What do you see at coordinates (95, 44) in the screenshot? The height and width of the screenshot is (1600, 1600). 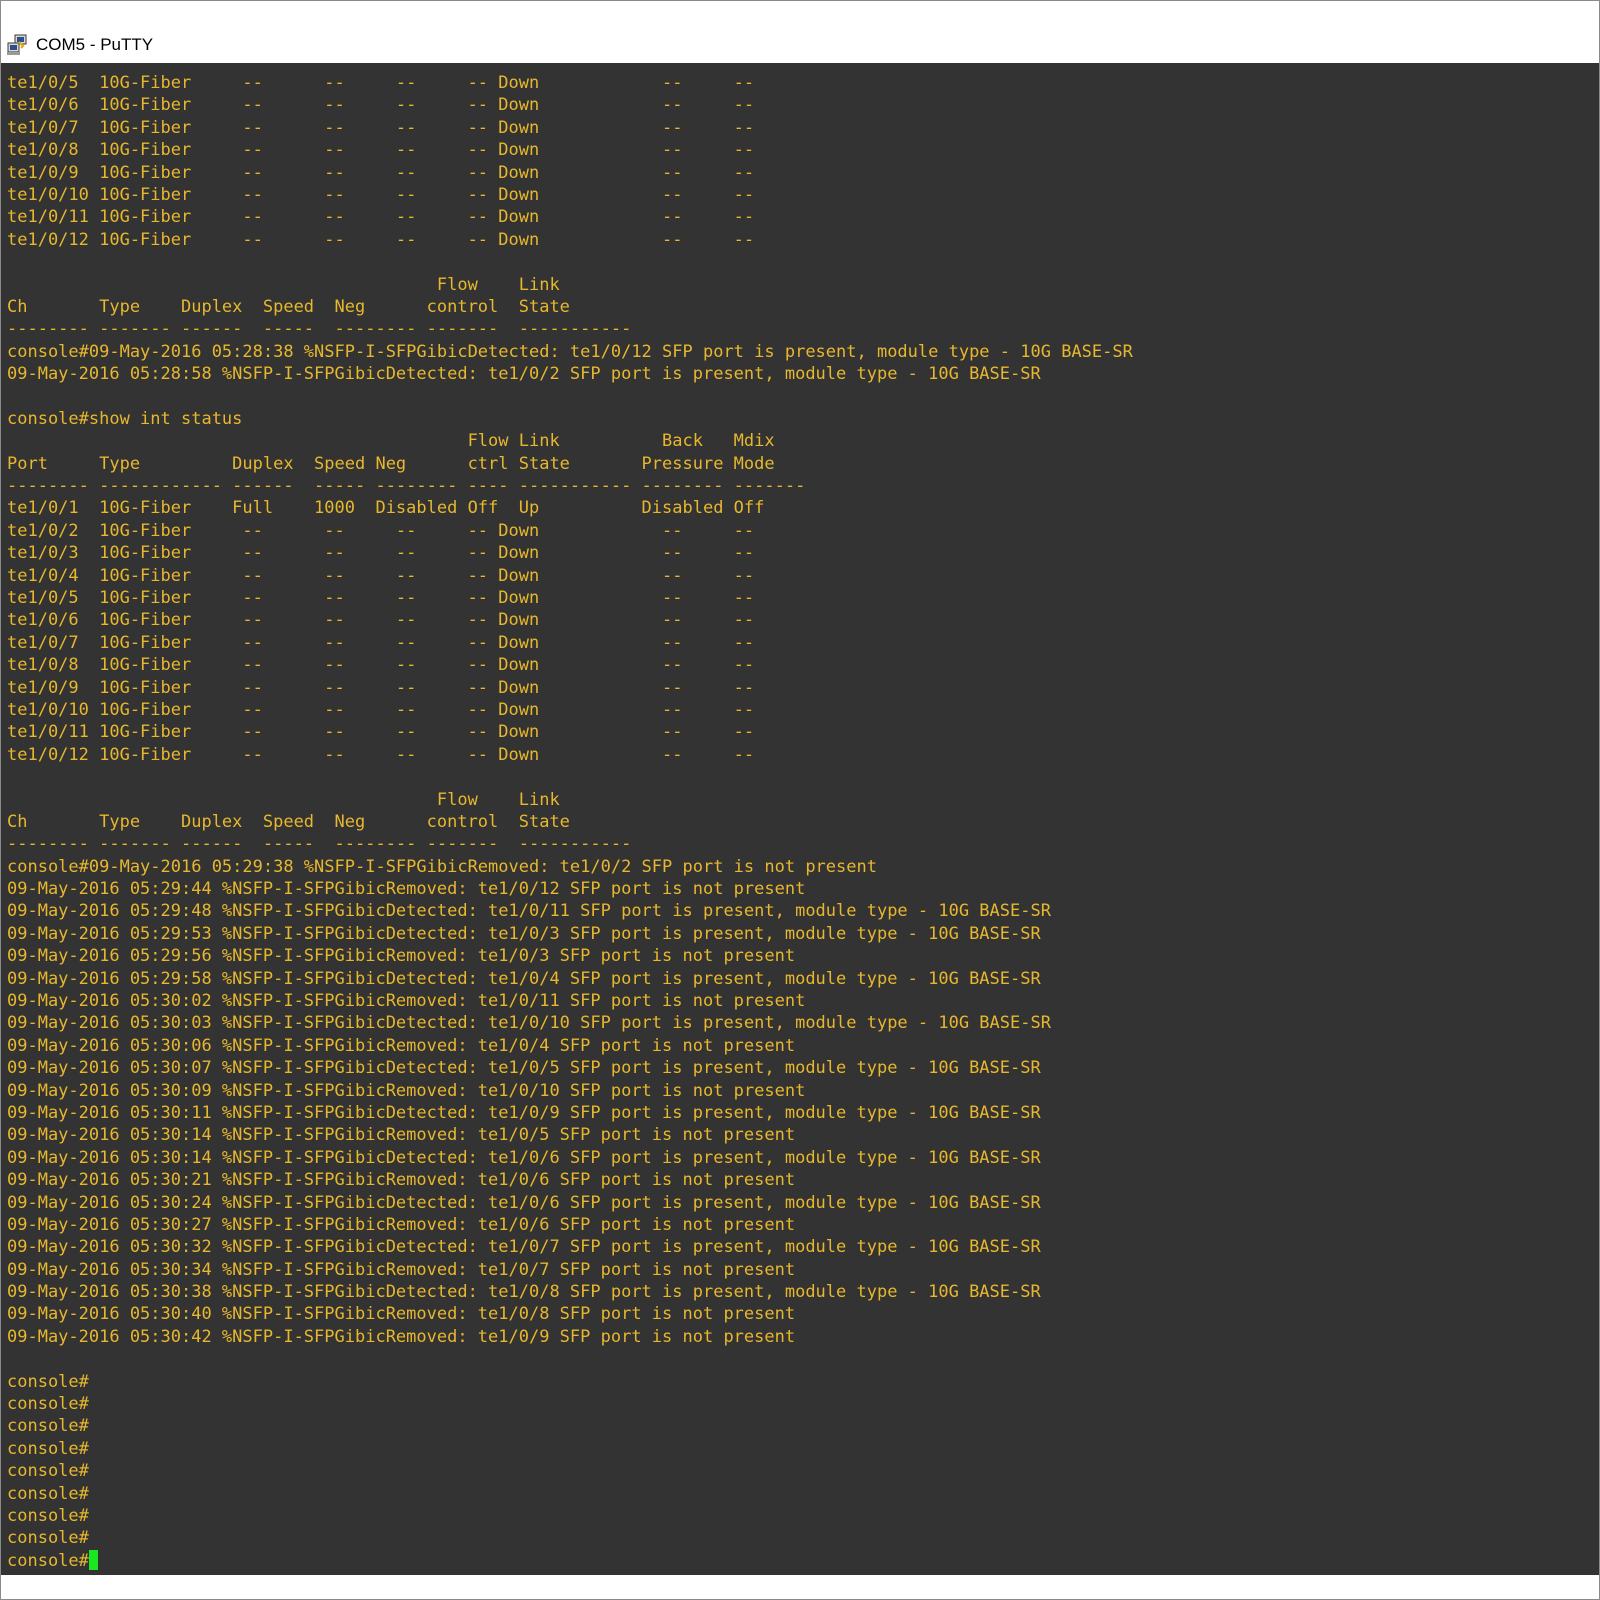 I see `window-title: COM5 - PuTTY` at bounding box center [95, 44].